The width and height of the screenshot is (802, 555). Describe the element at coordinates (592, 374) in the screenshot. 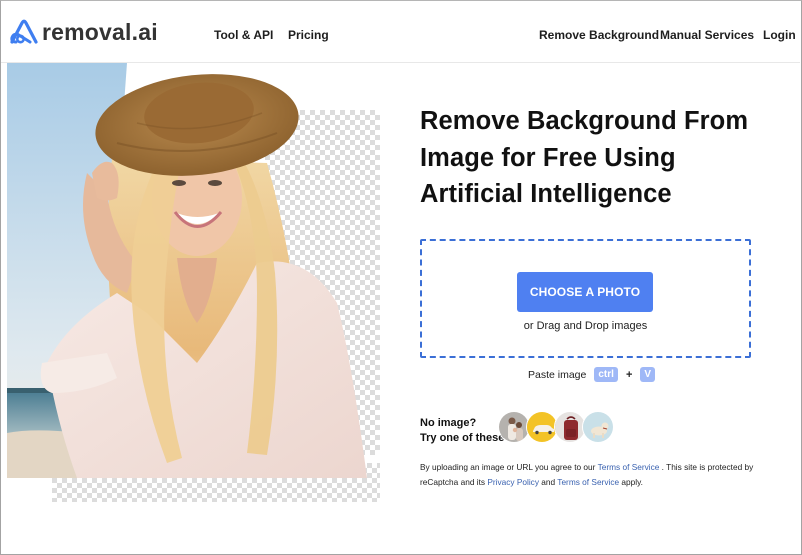

I see `paste-hint: Paste image ctrl + V` at that location.